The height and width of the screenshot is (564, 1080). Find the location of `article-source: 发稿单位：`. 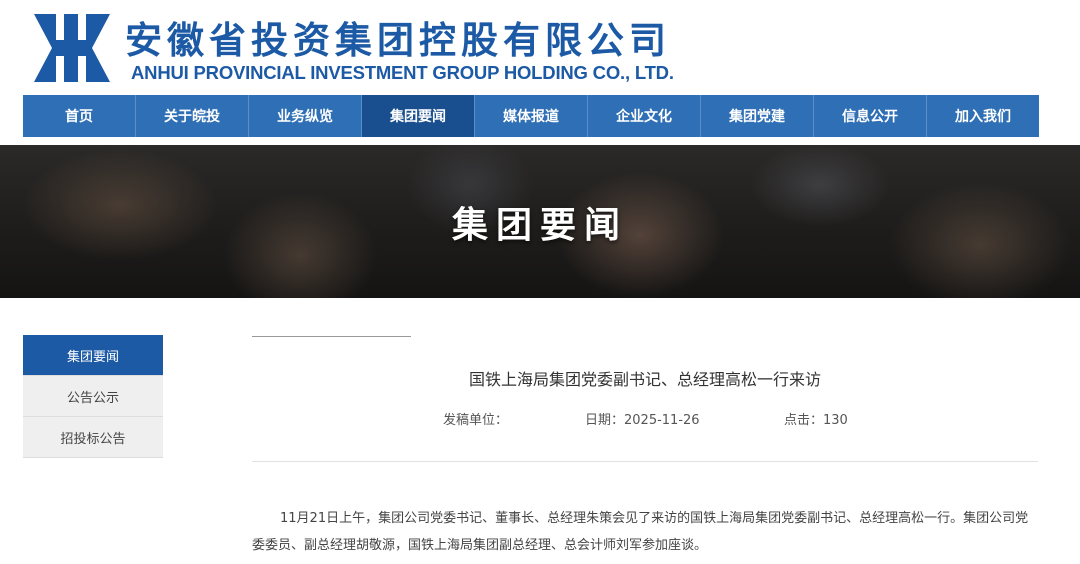

article-source: 发稿单位： is located at coordinates (476, 420).